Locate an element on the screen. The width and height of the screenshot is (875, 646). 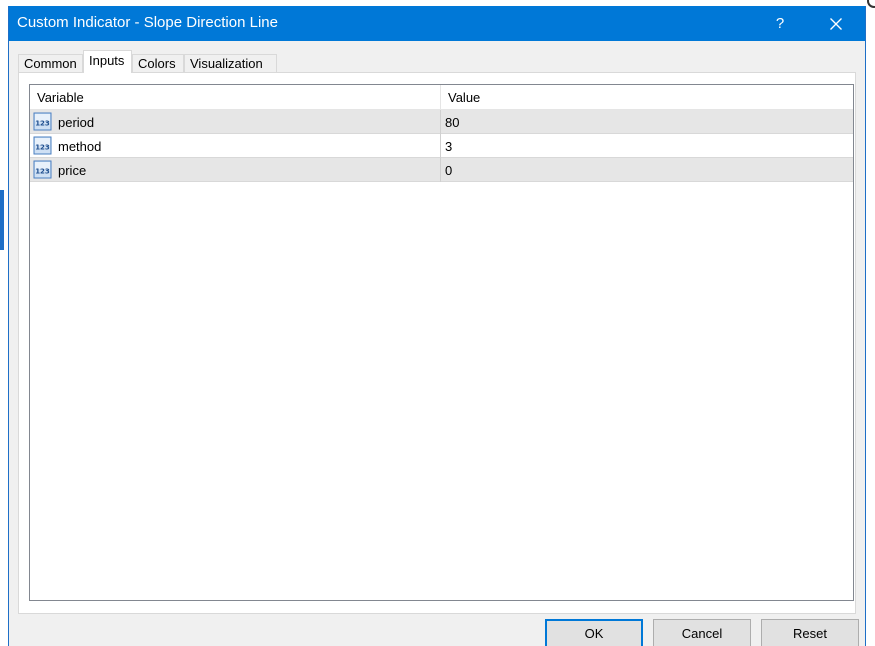
table-row: 123 method 3 is located at coordinates (441, 146).